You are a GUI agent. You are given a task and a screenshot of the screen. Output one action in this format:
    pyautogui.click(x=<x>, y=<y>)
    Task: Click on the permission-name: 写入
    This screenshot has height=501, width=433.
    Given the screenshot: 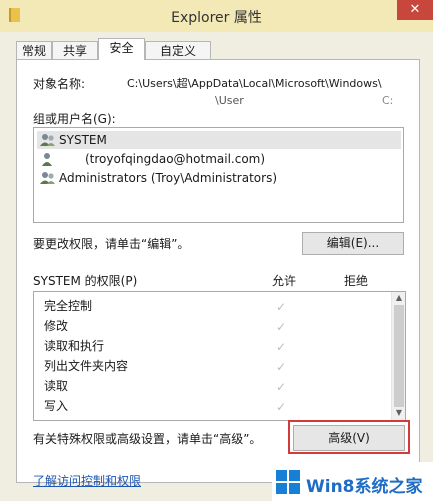 What is the action you would take?
    pyautogui.click(x=56, y=406)
    